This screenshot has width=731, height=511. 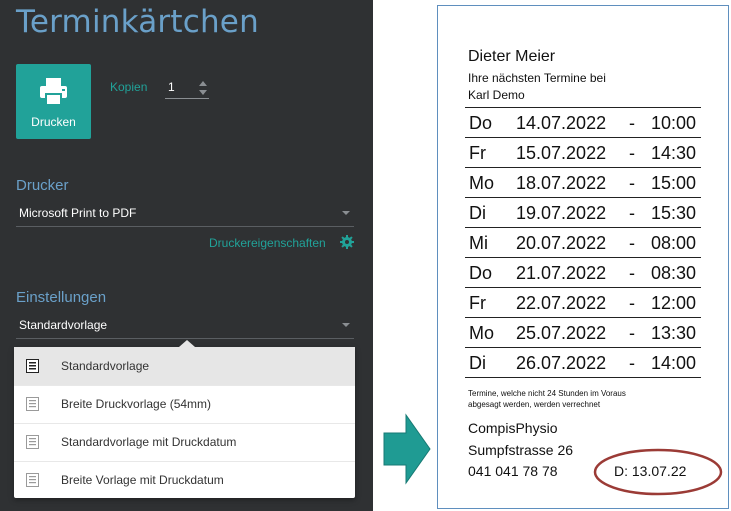 I want to click on page-title: Terminkärtchen, so click(x=137, y=22).